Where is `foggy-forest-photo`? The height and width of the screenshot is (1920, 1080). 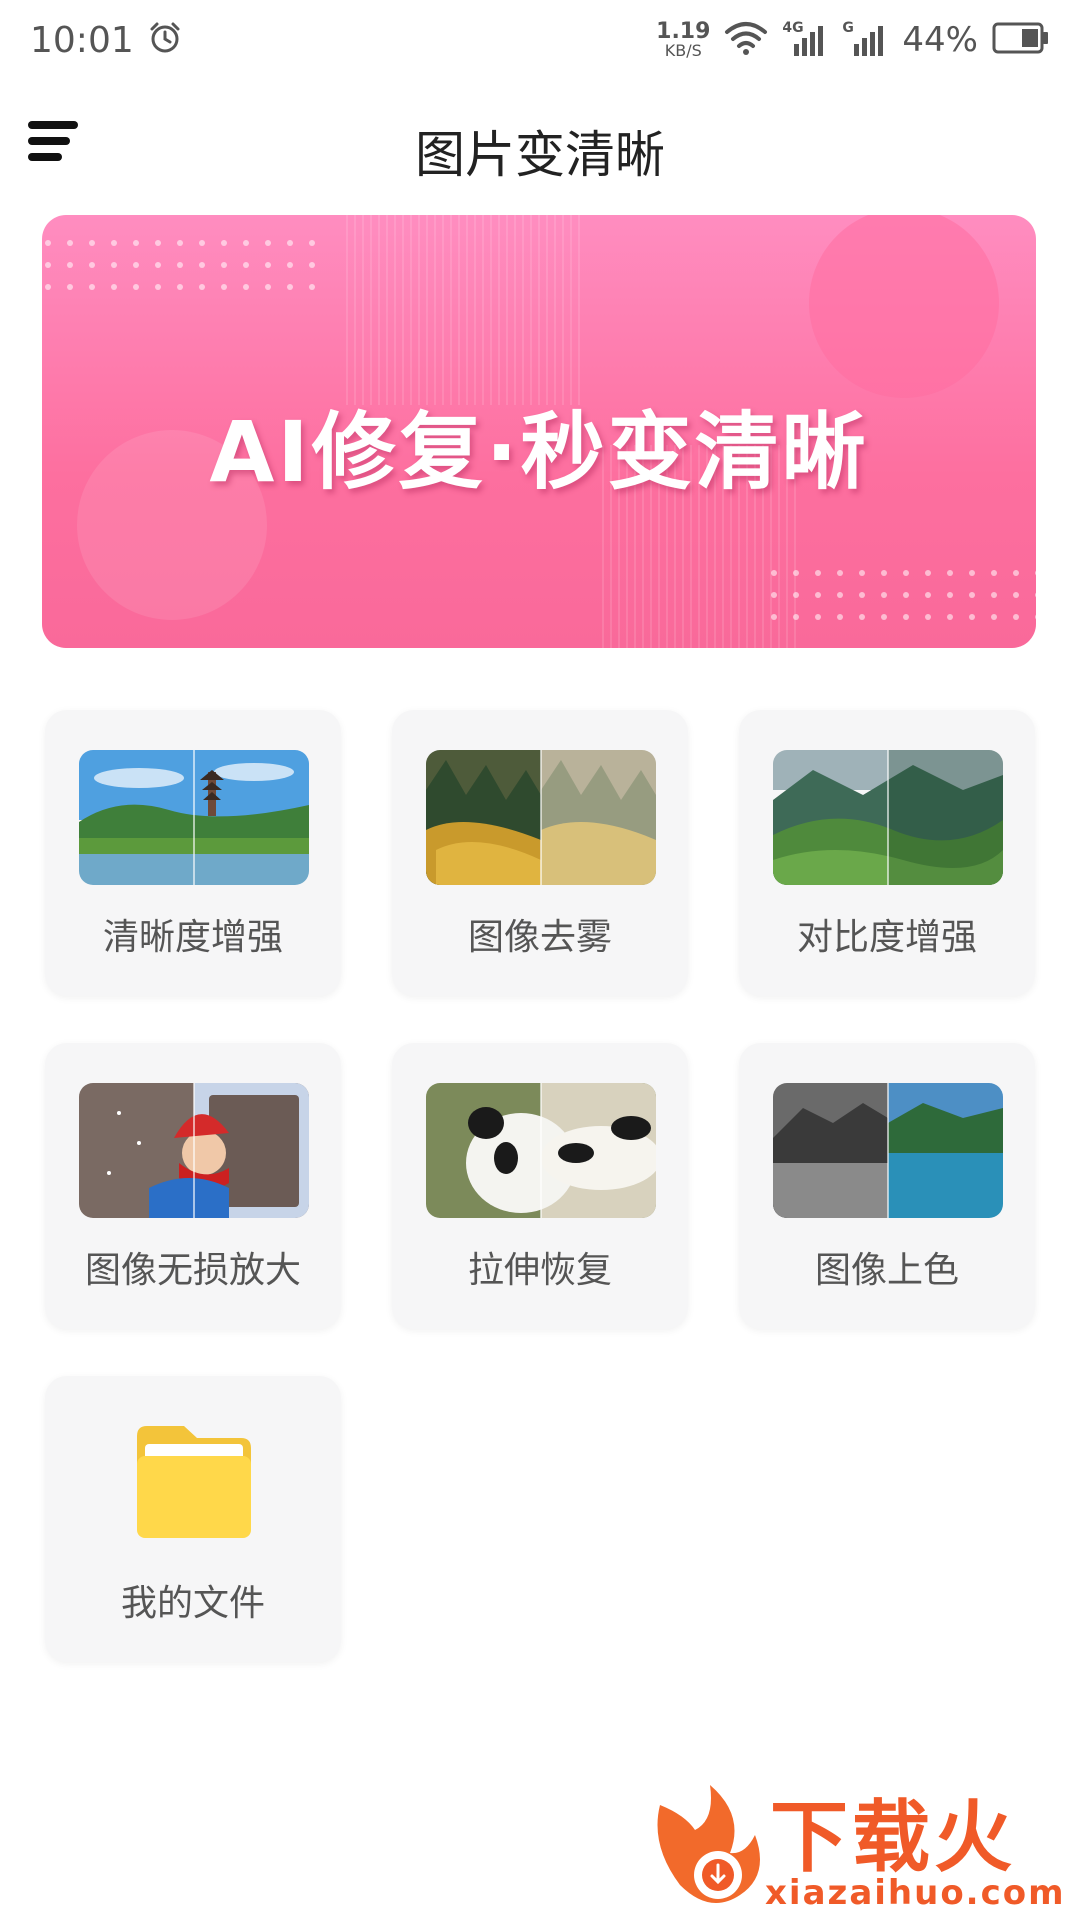
foggy-forest-photo is located at coordinates (541, 817).